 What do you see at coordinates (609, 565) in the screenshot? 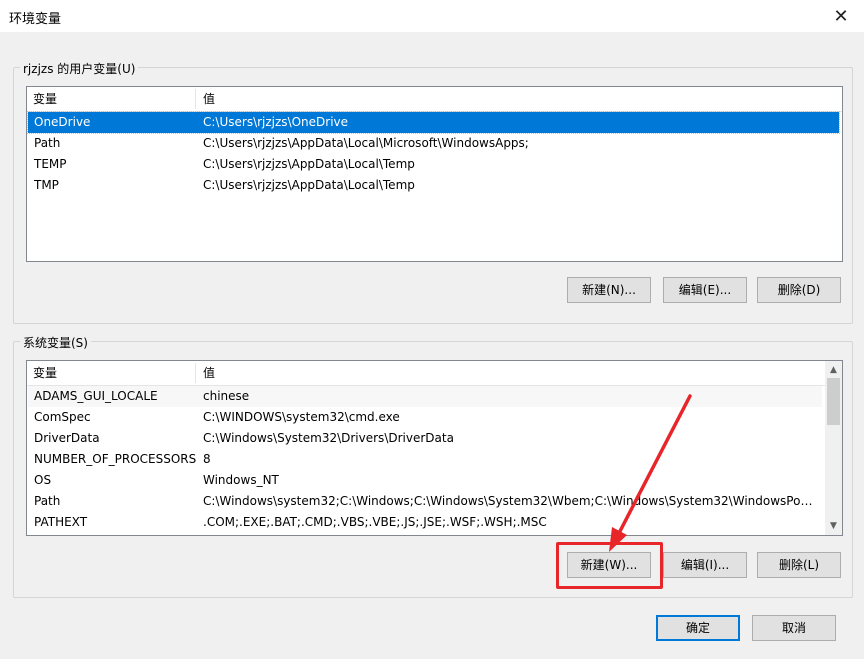
I see `annotation-highlight-box` at bounding box center [609, 565].